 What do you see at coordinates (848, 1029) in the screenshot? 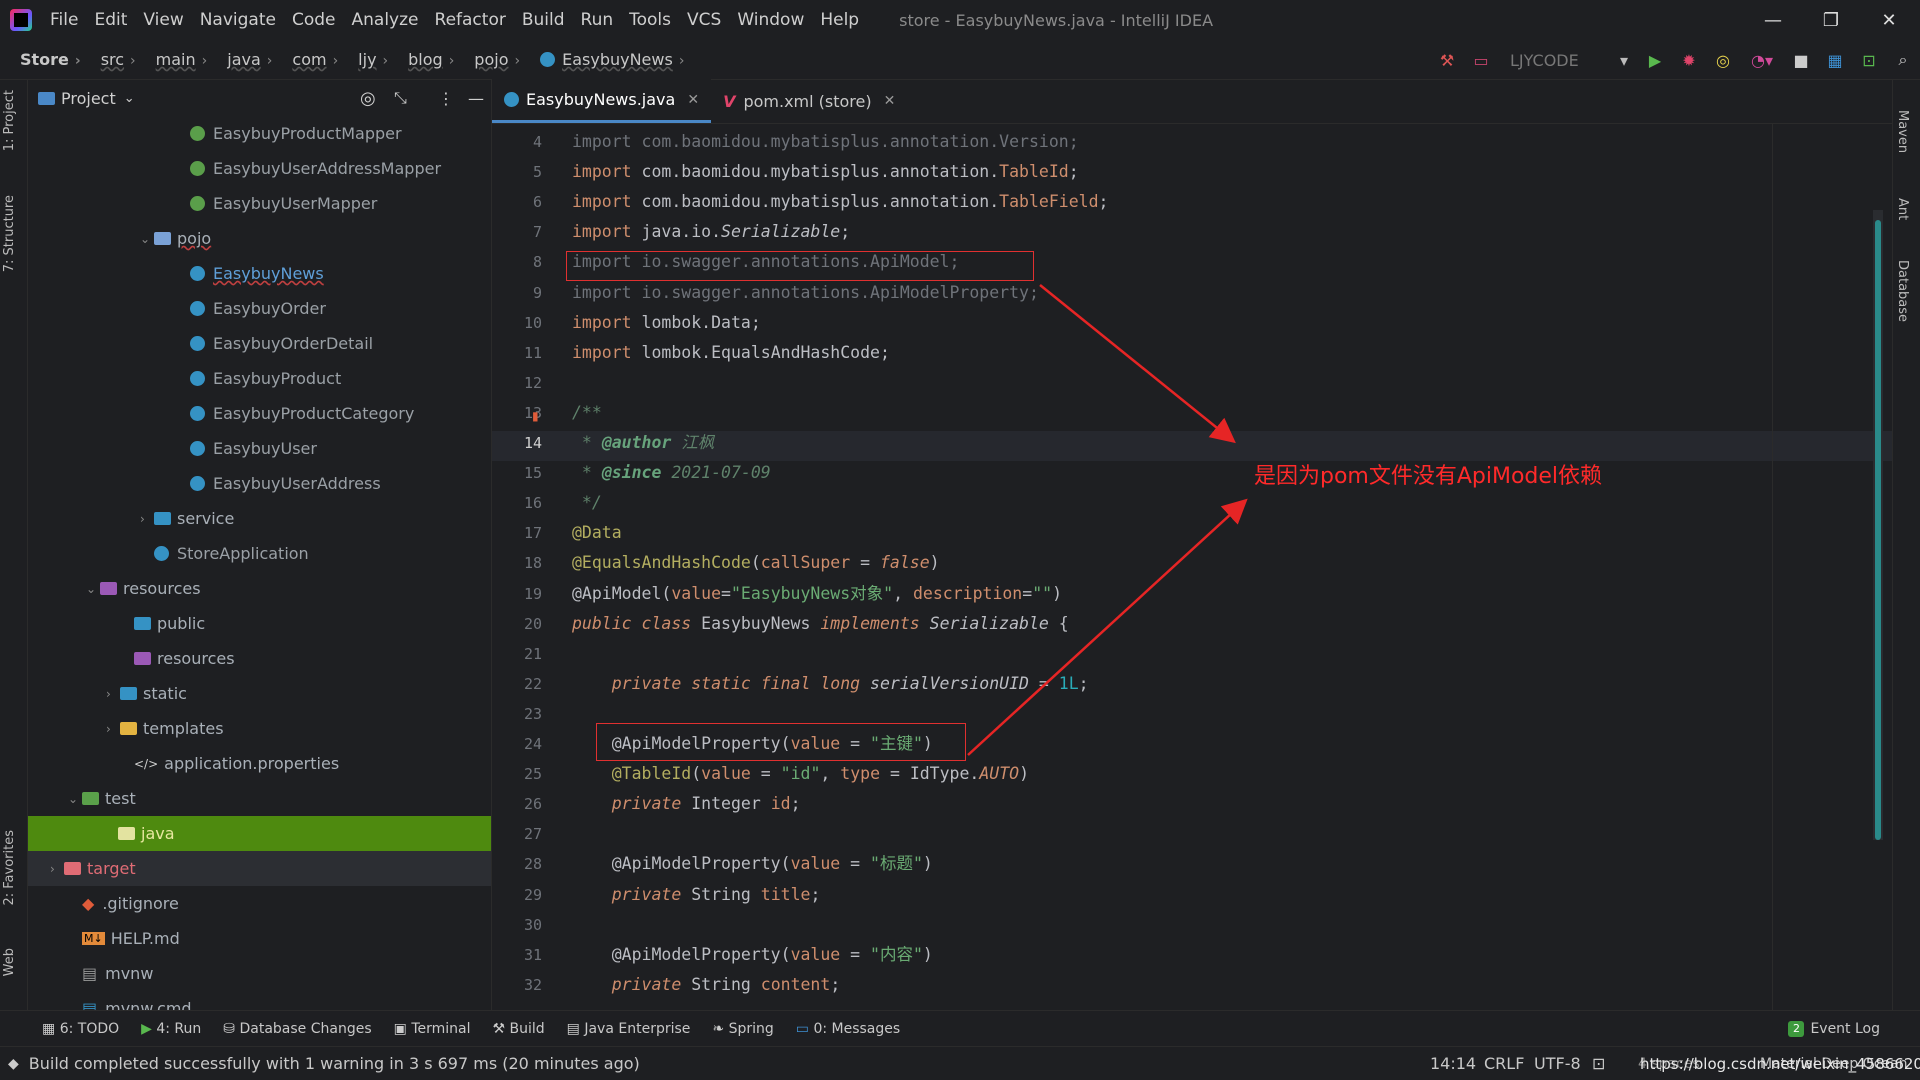
I see `bottom-tab: ▭ 0: Messages` at bounding box center [848, 1029].